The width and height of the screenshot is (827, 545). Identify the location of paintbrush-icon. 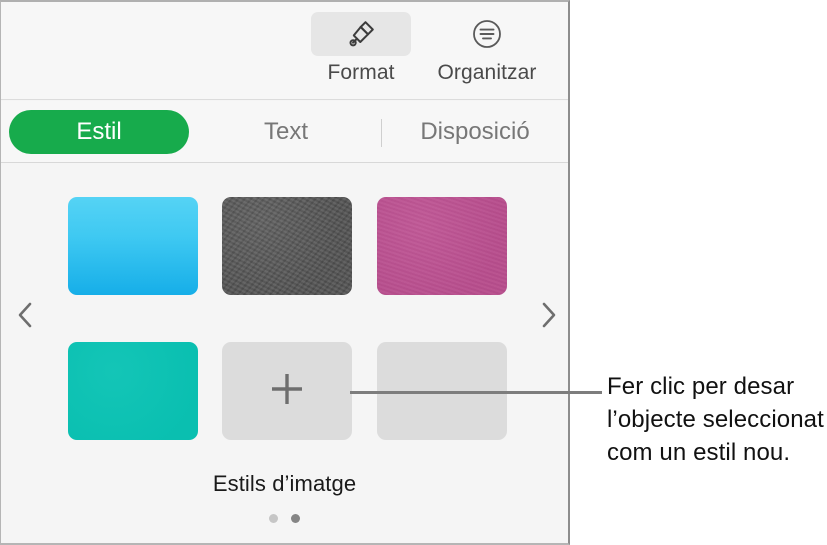
(361, 34).